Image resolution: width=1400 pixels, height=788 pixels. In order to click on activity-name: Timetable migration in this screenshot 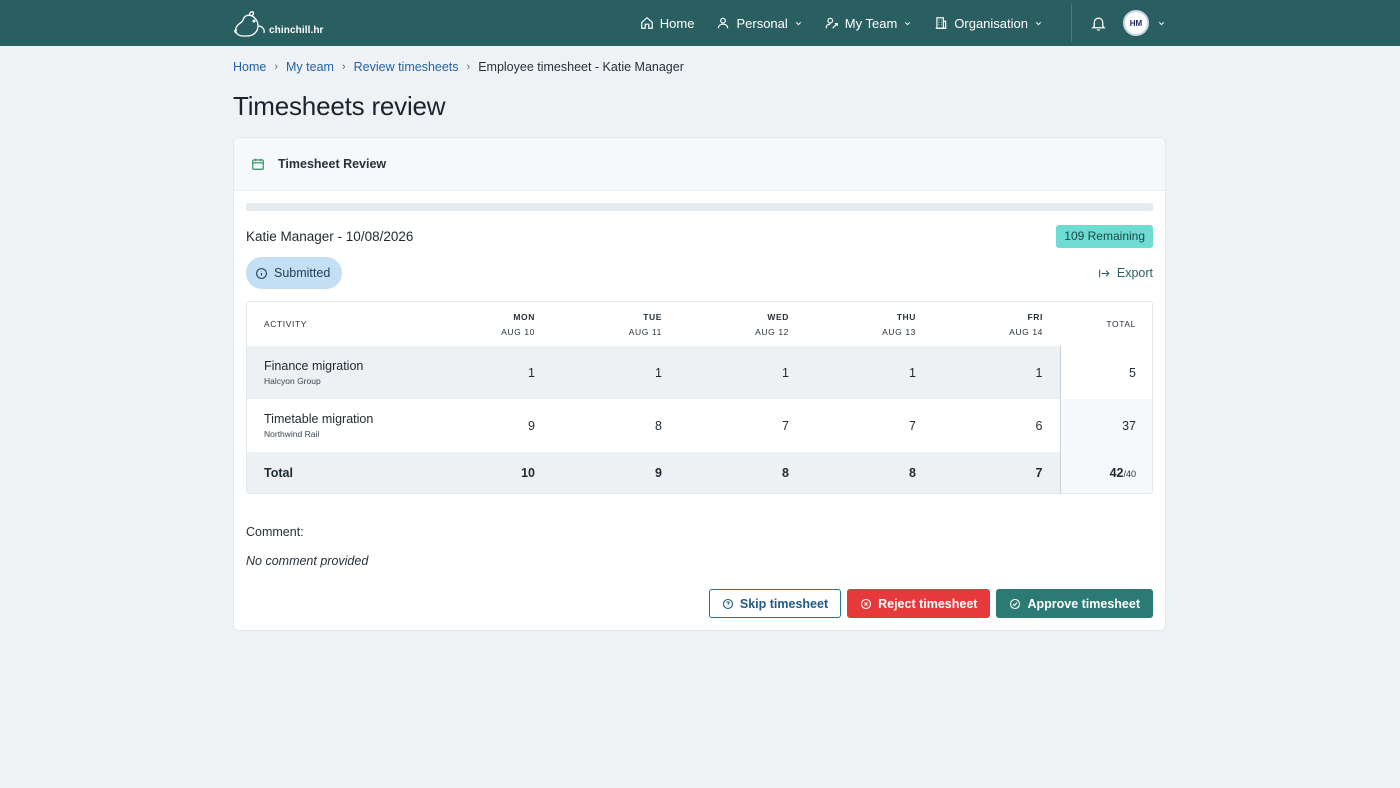, I will do `click(319, 419)`.